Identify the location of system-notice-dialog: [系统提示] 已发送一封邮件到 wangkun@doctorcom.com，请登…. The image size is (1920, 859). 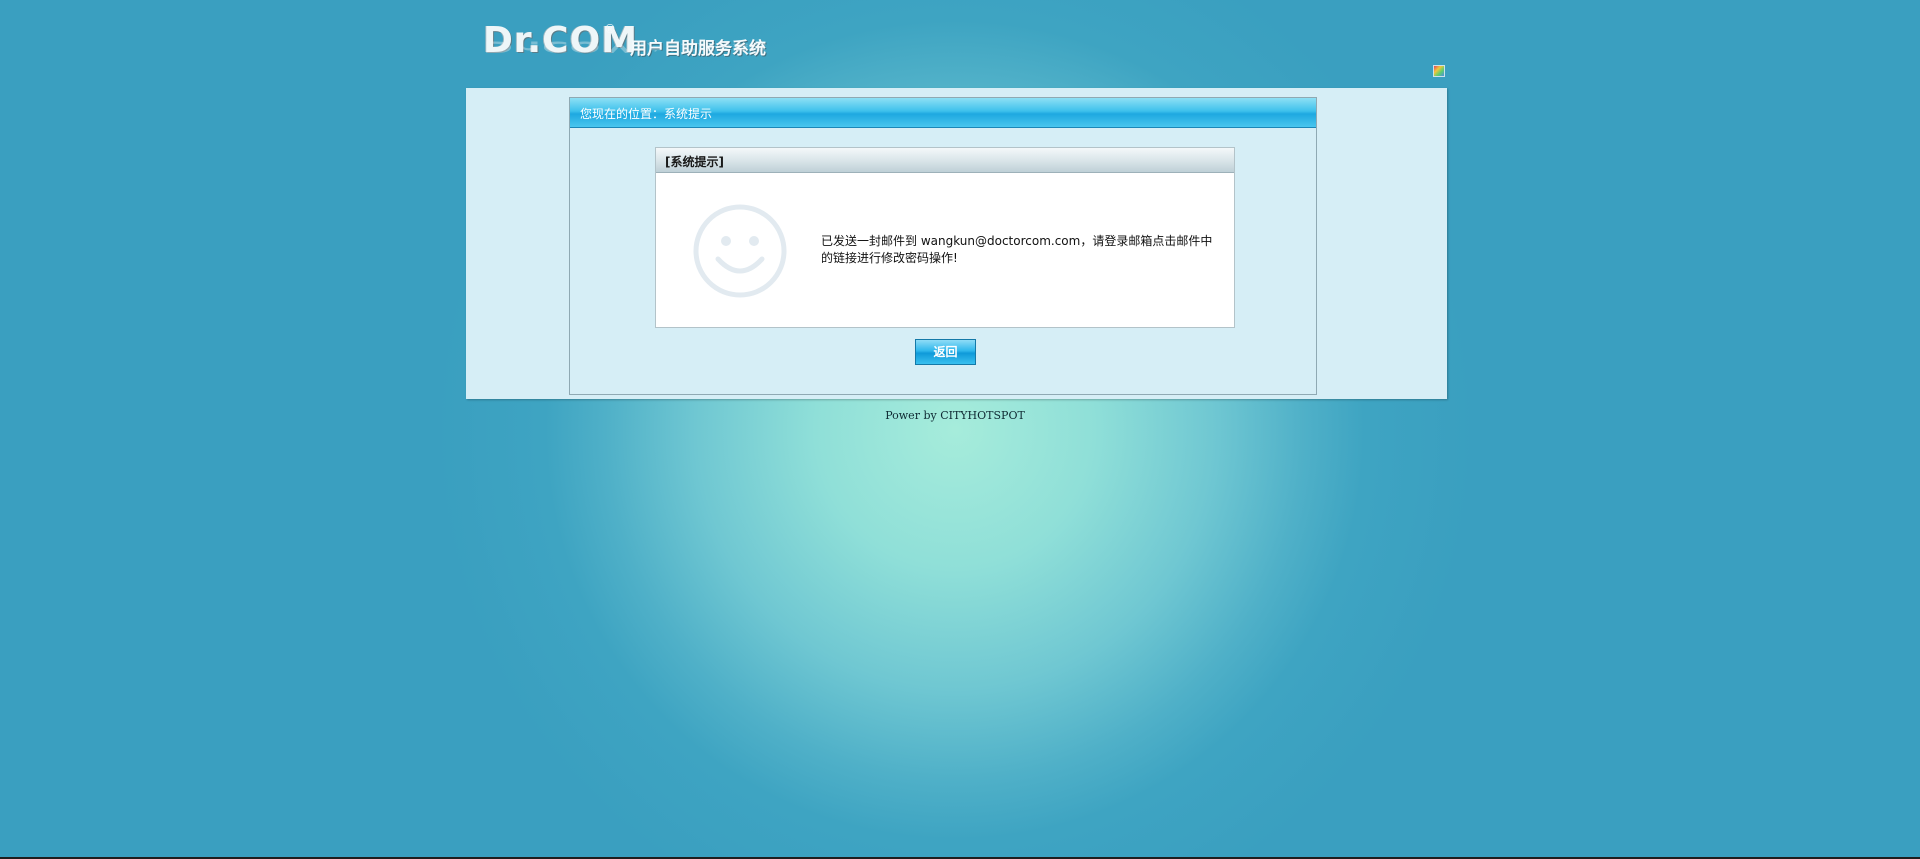
(945, 237).